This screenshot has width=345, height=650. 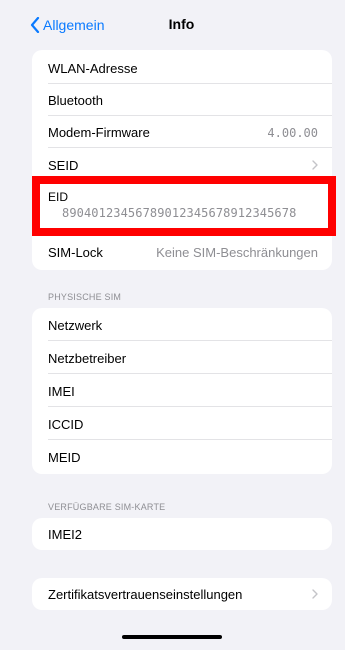 I want to click on row-eid-label: EID, so click(x=58, y=197).